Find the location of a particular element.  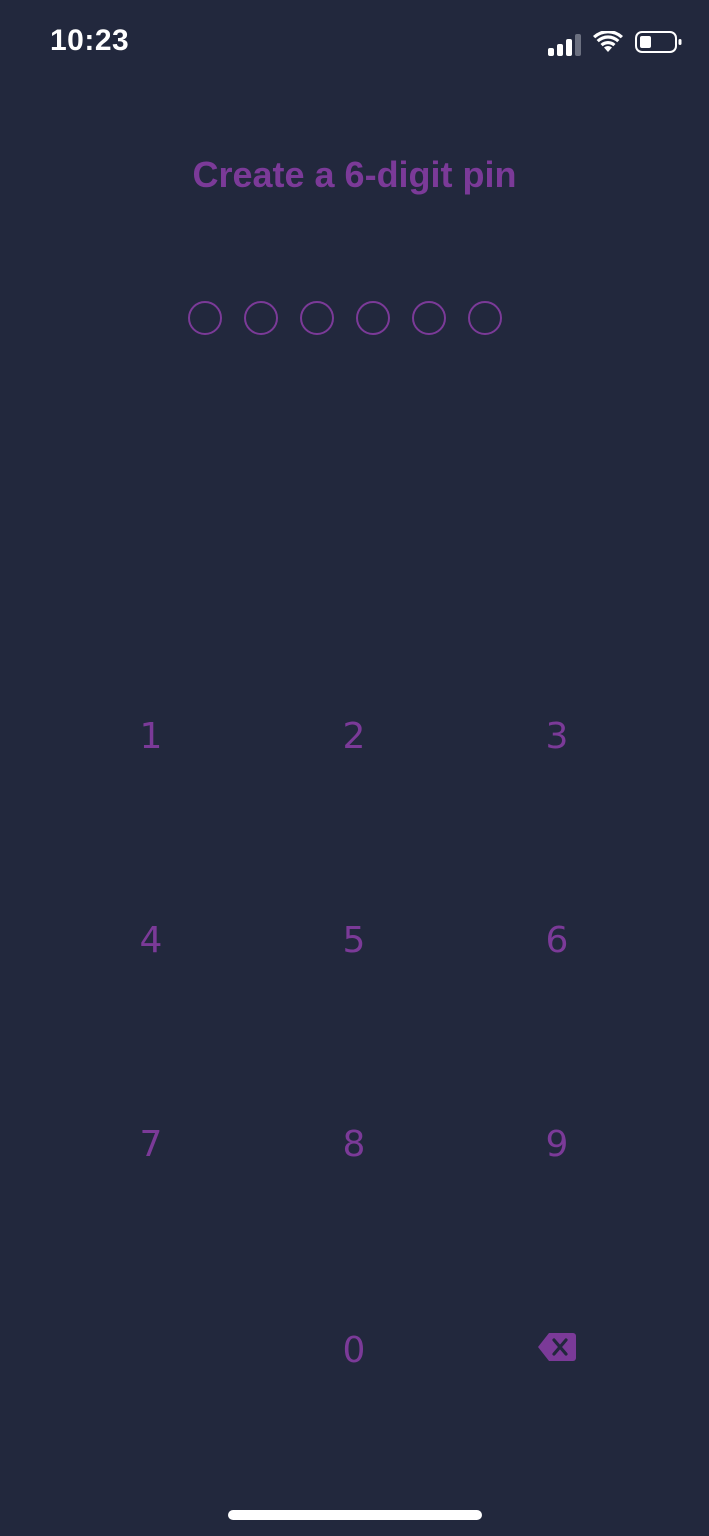

key-9: 9 is located at coordinates (557, 1144).